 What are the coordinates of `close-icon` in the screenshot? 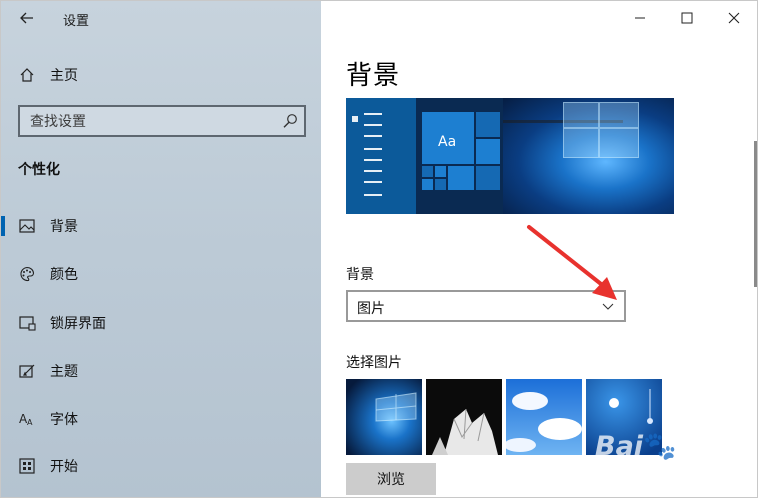 It's located at (734, 18).